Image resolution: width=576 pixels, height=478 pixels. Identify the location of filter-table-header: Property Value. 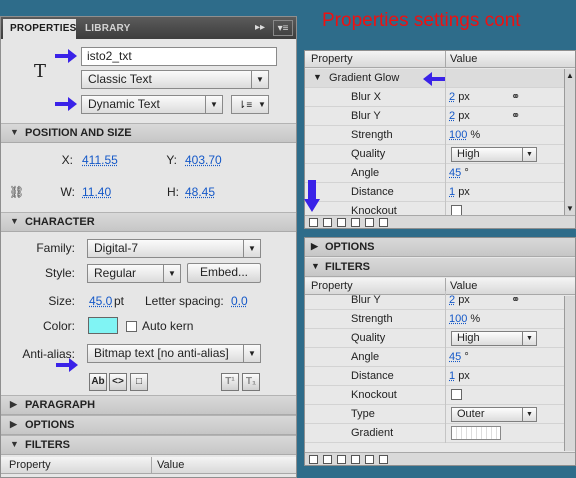
(440, 59).